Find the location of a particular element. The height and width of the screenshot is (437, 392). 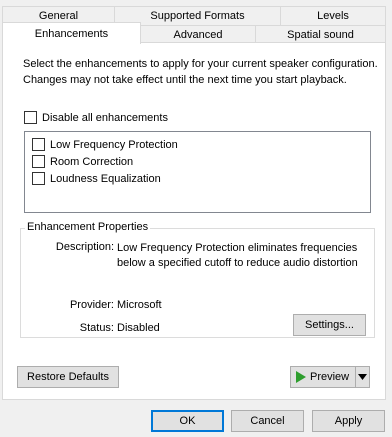

apply-label: Apply is located at coordinates (348, 421).